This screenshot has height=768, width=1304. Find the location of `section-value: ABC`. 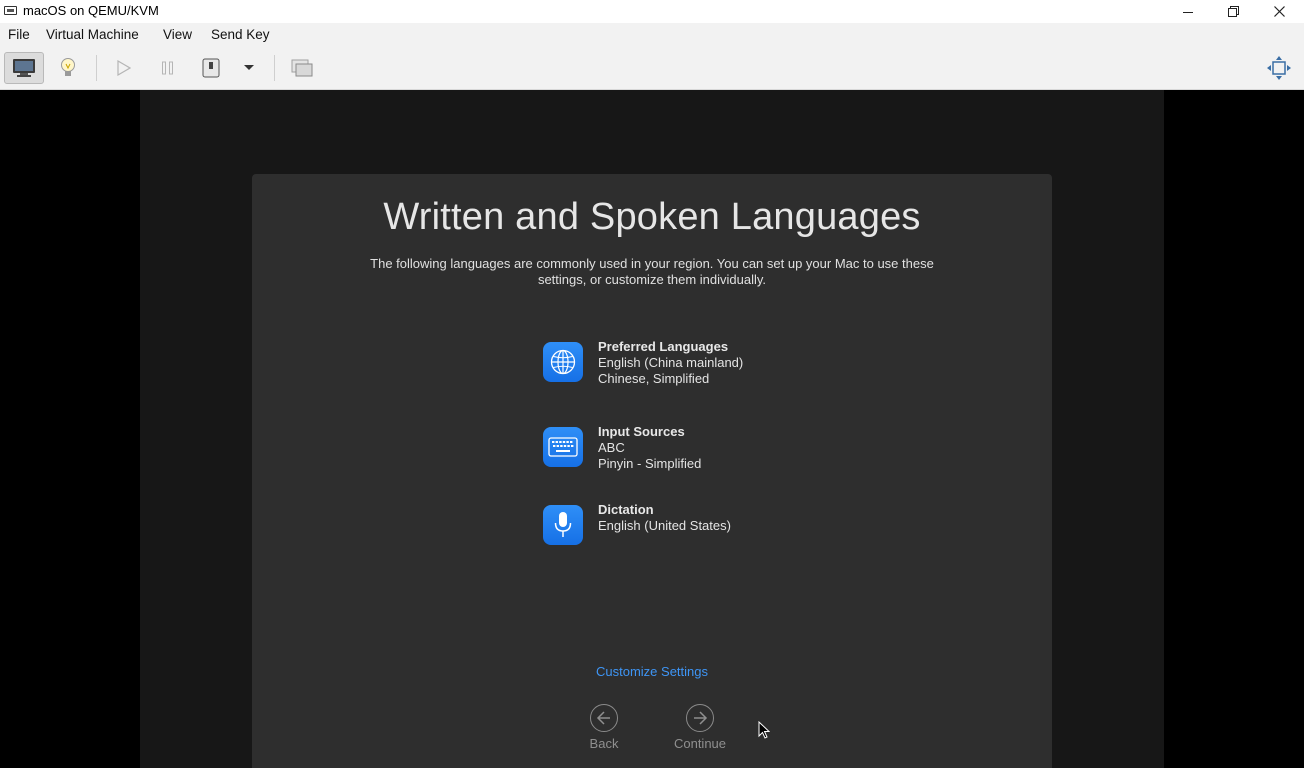

section-value: ABC is located at coordinates (611, 447).